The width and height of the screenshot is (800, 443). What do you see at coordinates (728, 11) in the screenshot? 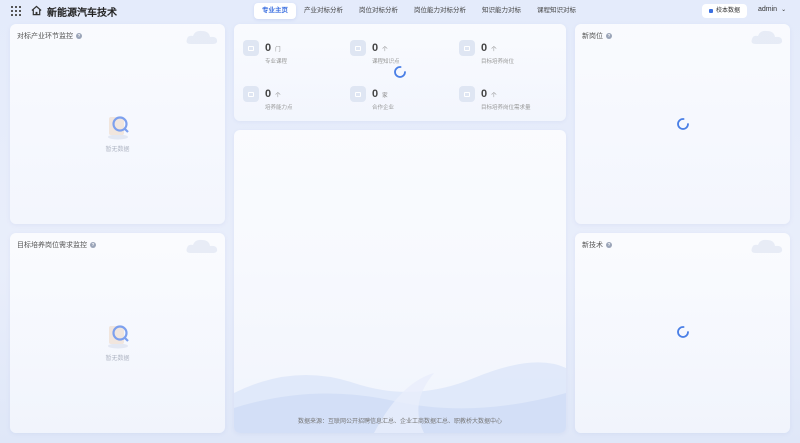
I see `school-data-label: 校本数据` at bounding box center [728, 11].